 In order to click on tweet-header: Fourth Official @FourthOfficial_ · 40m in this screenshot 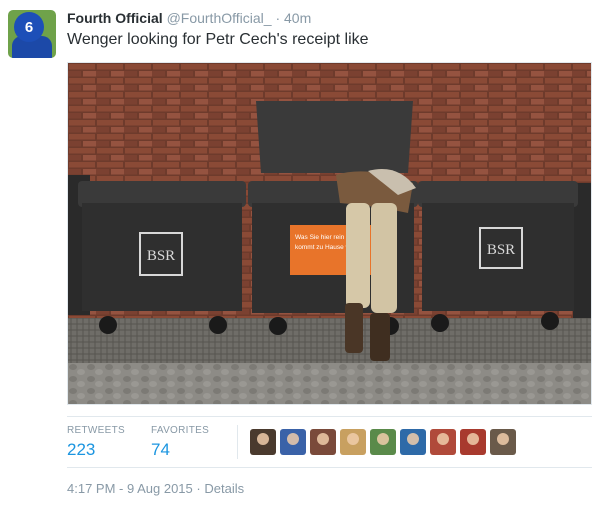, I will do `click(189, 18)`.